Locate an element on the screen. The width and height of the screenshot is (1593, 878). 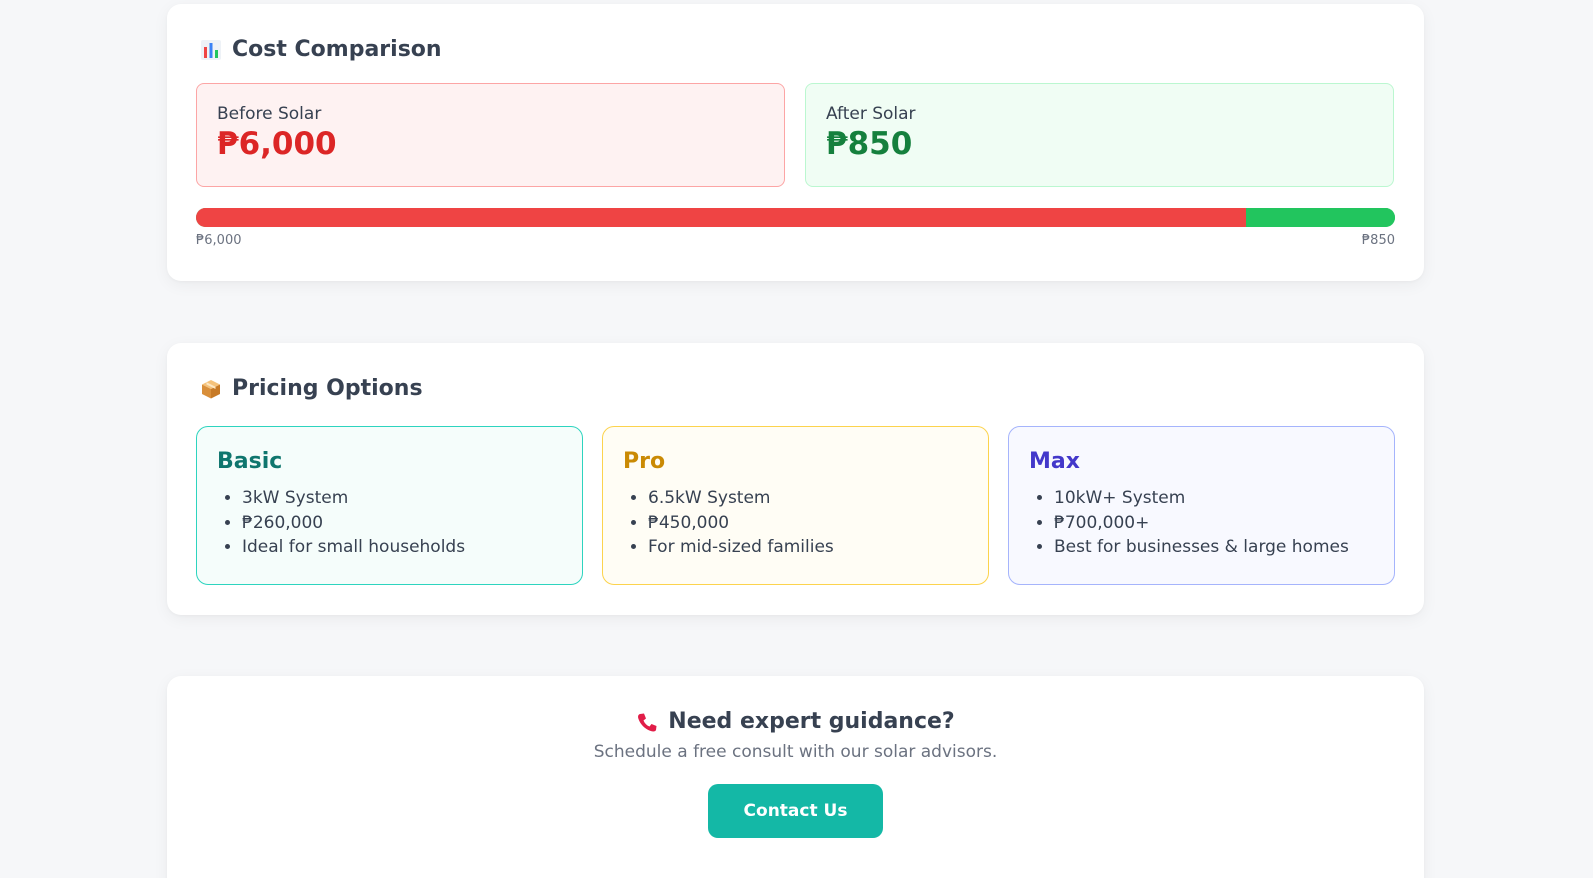
before-solar-label: Before Solar is located at coordinates (269, 114).